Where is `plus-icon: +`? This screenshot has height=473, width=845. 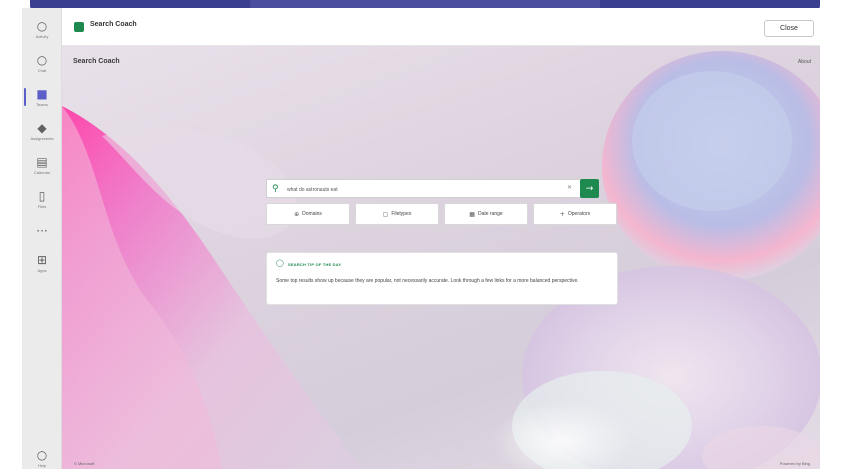 plus-icon: + is located at coordinates (562, 214).